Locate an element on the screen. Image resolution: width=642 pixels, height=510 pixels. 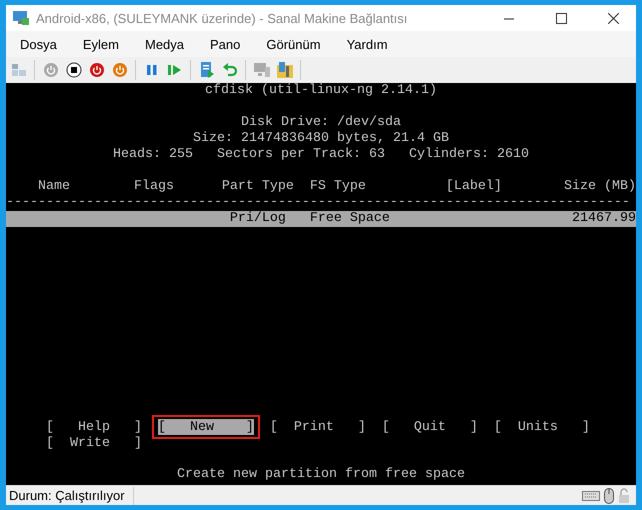
disk-info: Heads: 255 Sectors per Track: 63 Cylinders: 2610 is located at coordinates (321, 155).